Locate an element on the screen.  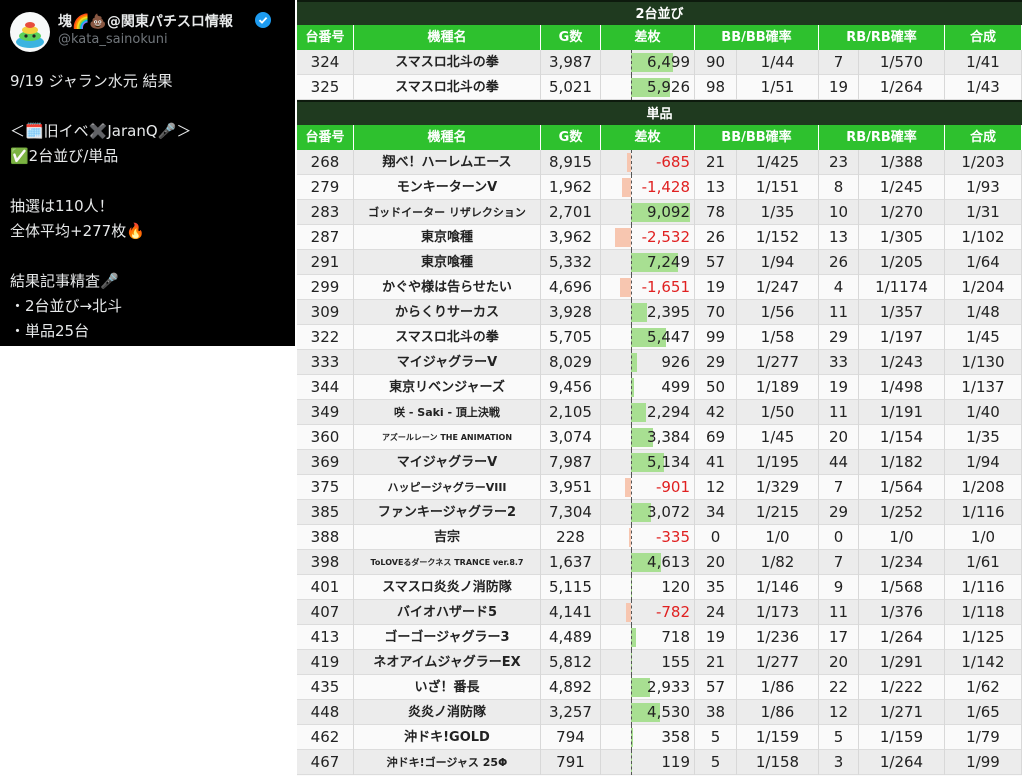
cell-no: 467 is located at coordinates (325, 762).